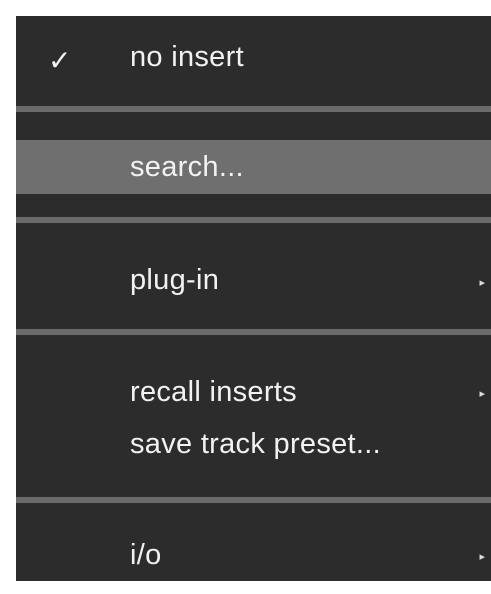 The width and height of the screenshot is (491, 594). I want to click on menu-item-no-insert: ✓ no insert, so click(253, 60).